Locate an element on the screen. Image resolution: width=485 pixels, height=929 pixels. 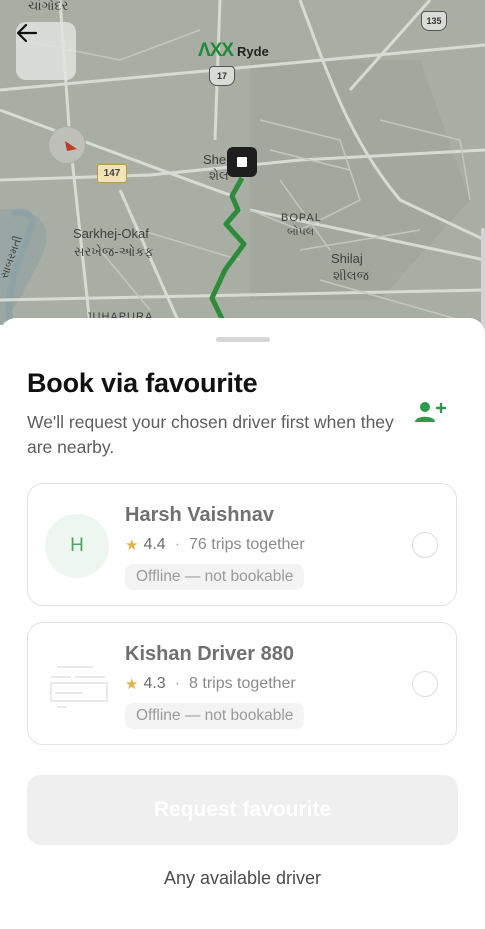
back-button is located at coordinates (46, 51).